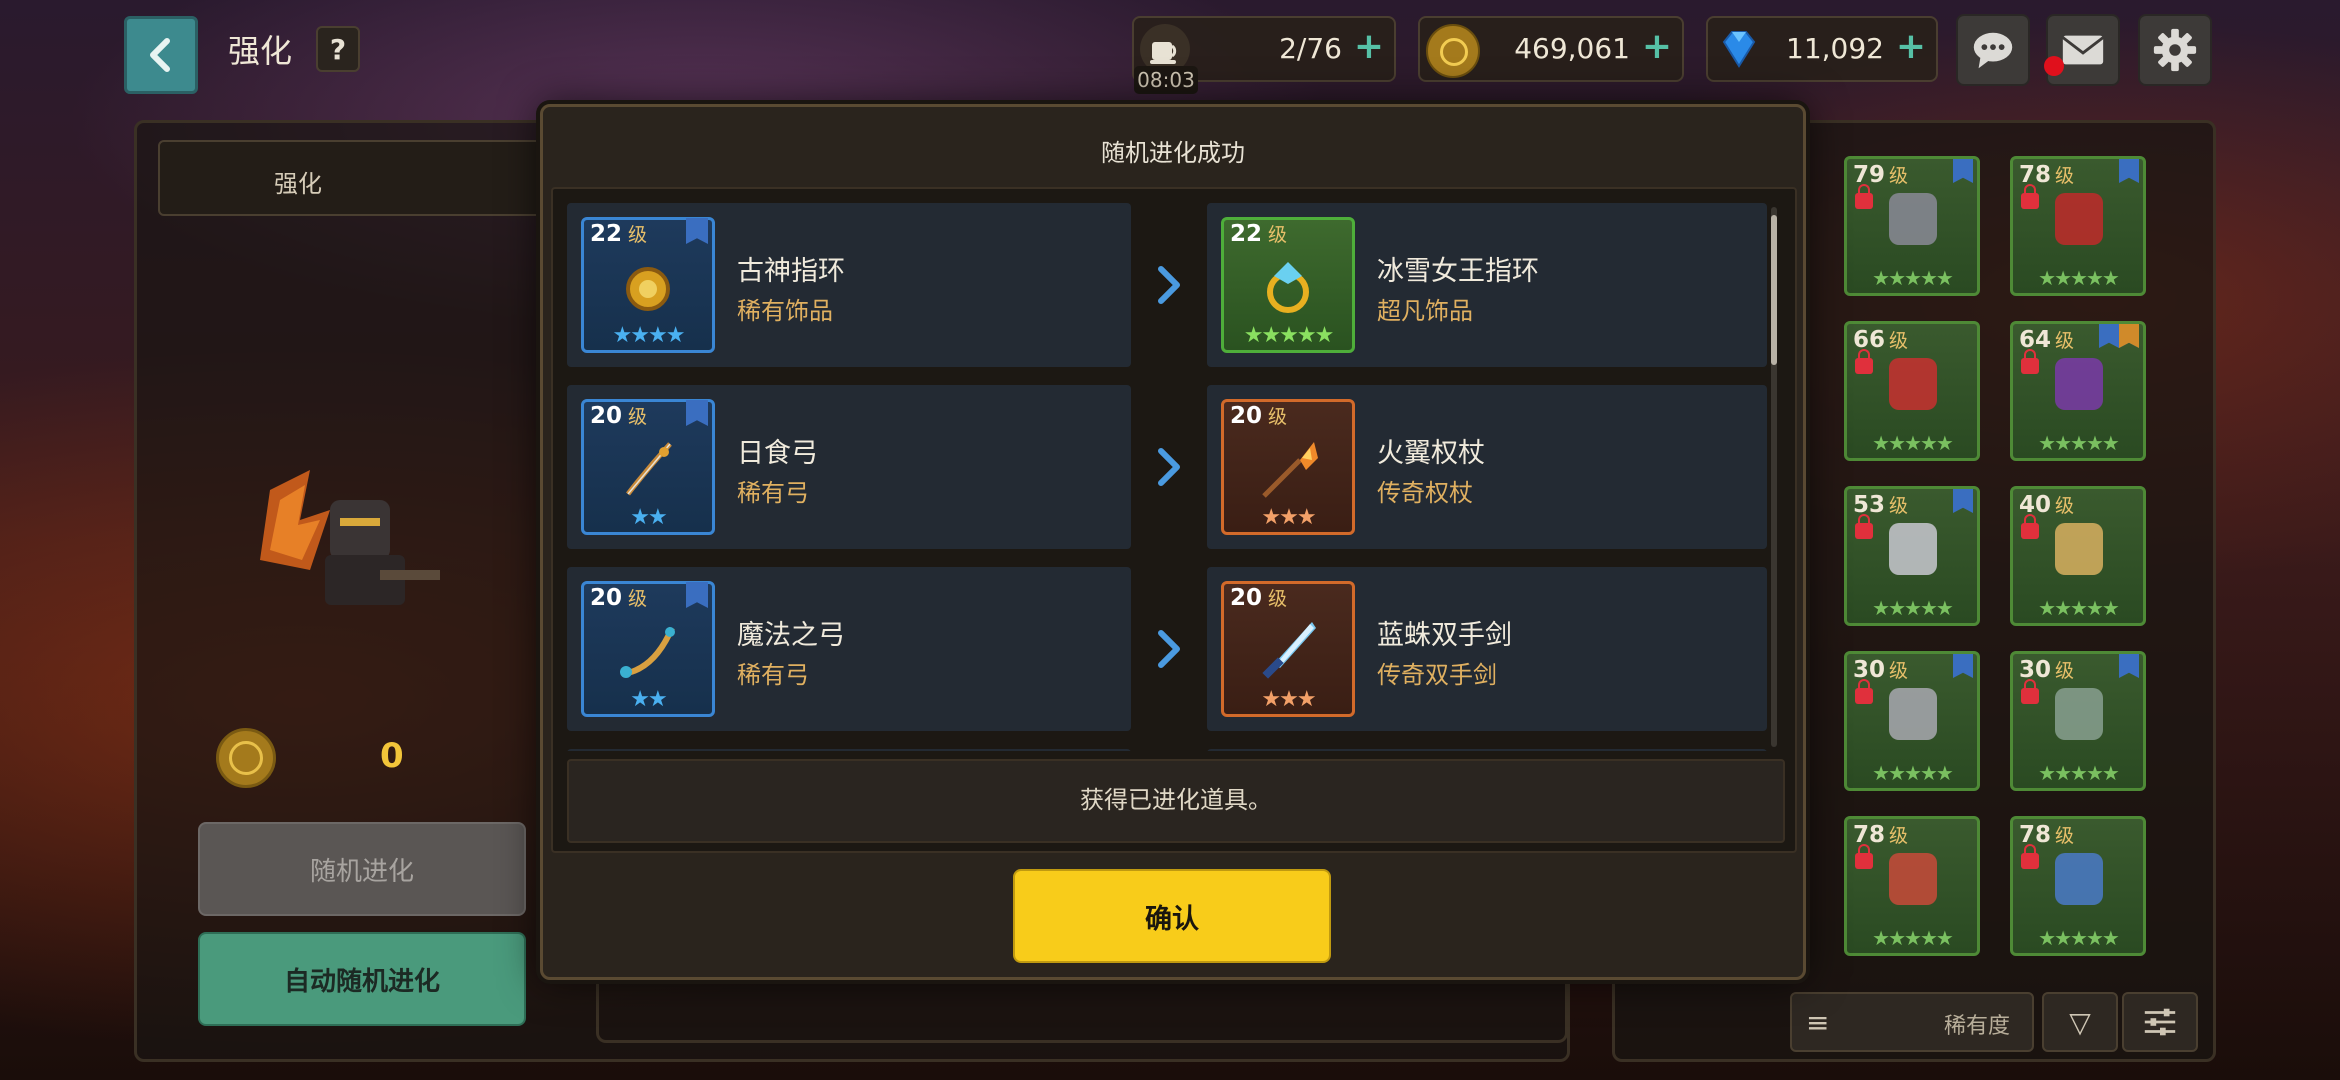  Describe the element at coordinates (1259, 234) in the screenshot. I see `item-level: 22 级` at that location.